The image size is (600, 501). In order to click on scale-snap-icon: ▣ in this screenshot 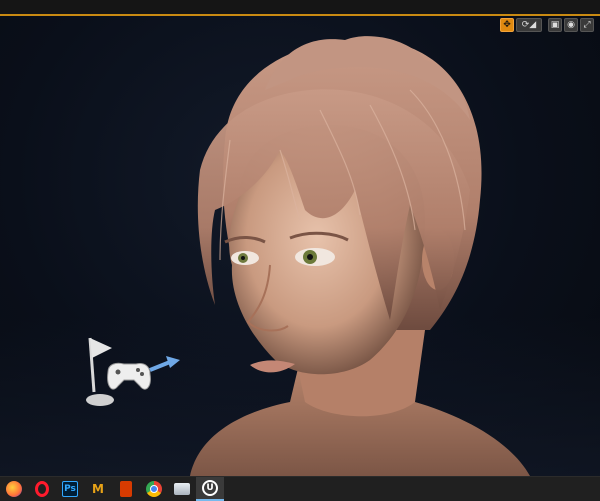, I will do `click(555, 25)`.